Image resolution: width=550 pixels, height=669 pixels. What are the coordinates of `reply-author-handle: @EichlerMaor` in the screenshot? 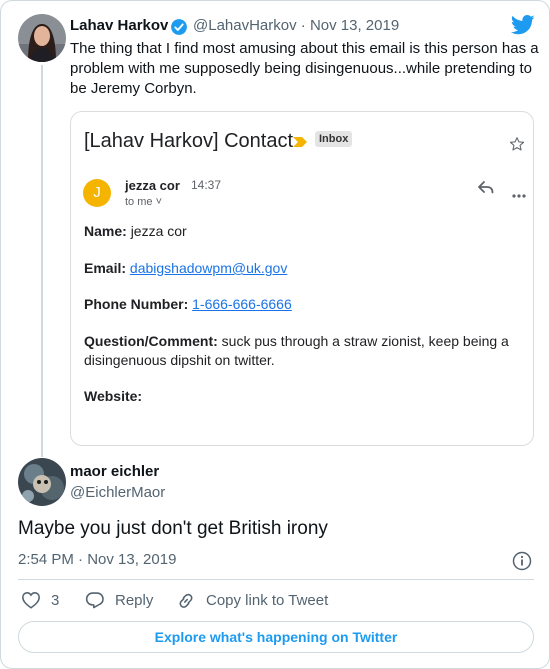 It's located at (117, 492).